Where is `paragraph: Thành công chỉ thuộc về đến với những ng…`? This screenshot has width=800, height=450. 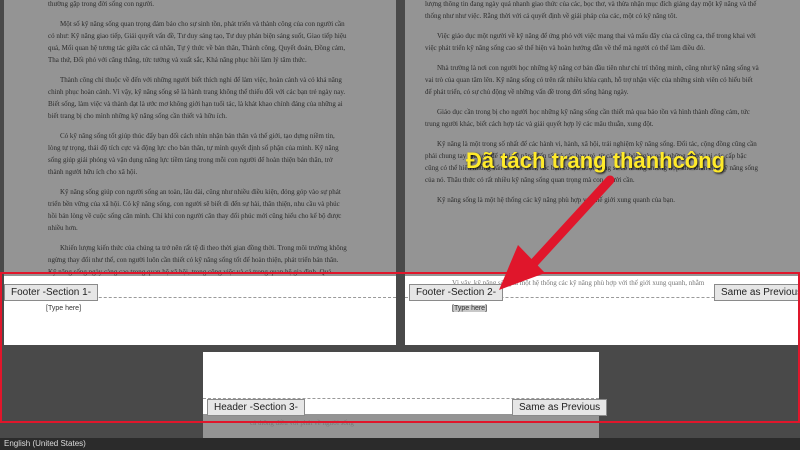
paragraph: Thành công chỉ thuộc về đến với những ng… is located at coordinates (197, 98).